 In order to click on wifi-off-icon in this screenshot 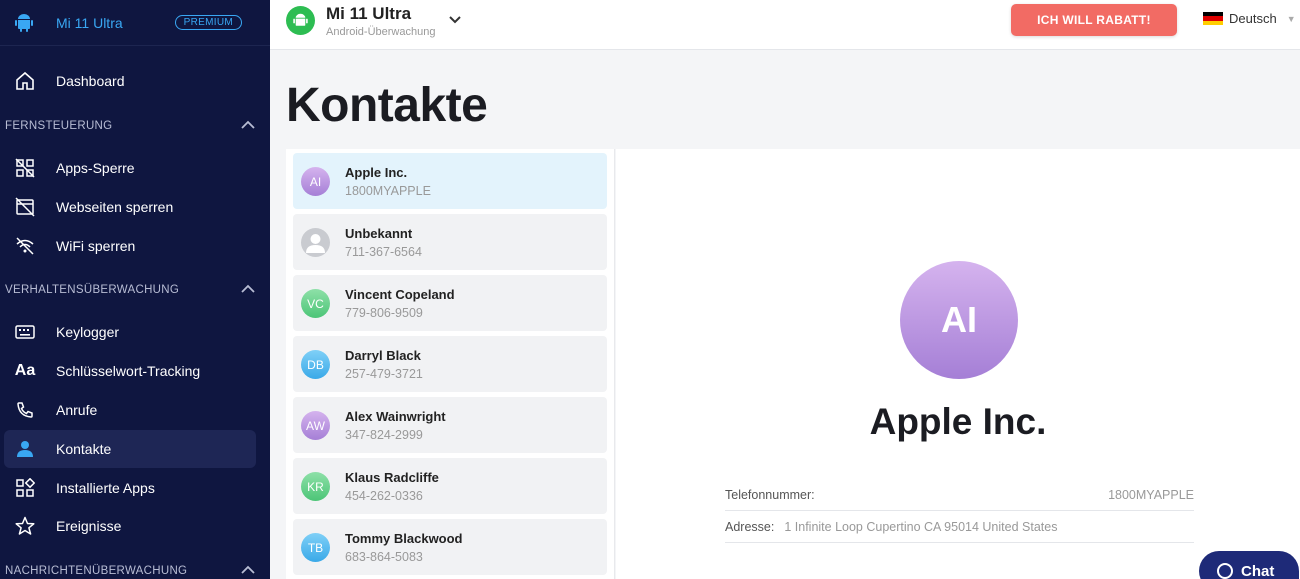, I will do `click(25, 246)`.